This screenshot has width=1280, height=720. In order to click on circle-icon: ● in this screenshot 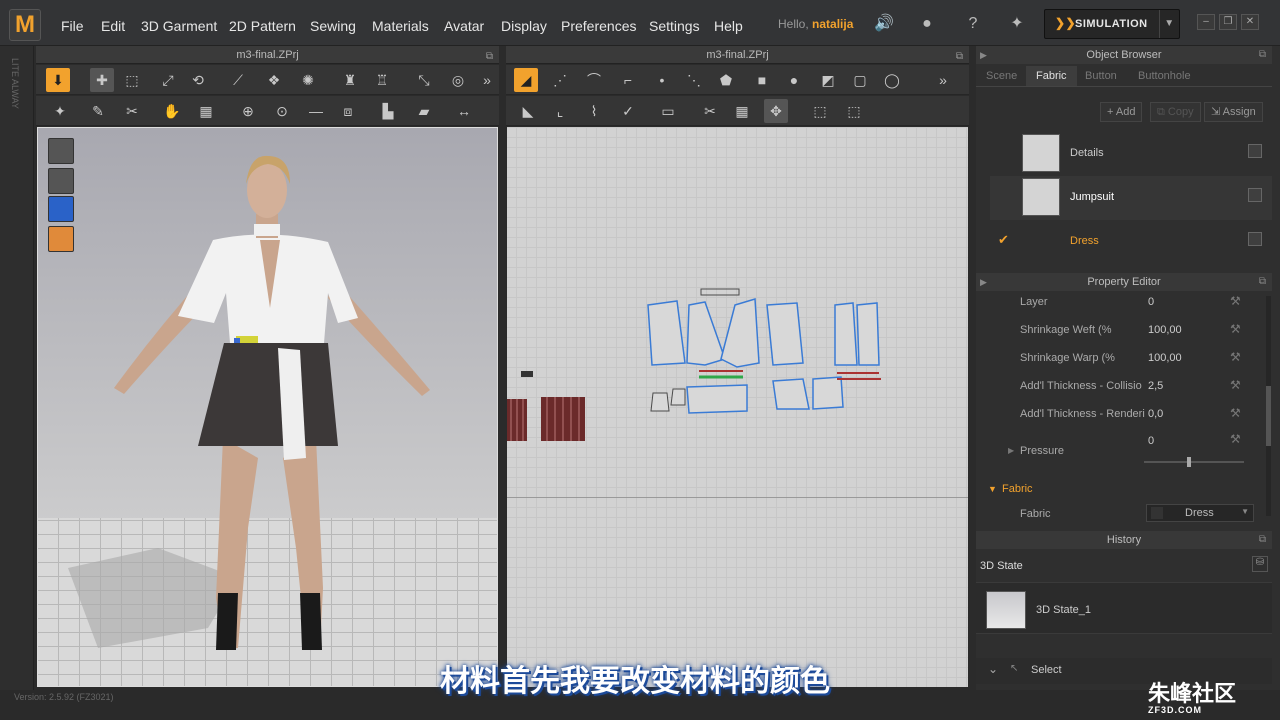, I will do `click(794, 80)`.